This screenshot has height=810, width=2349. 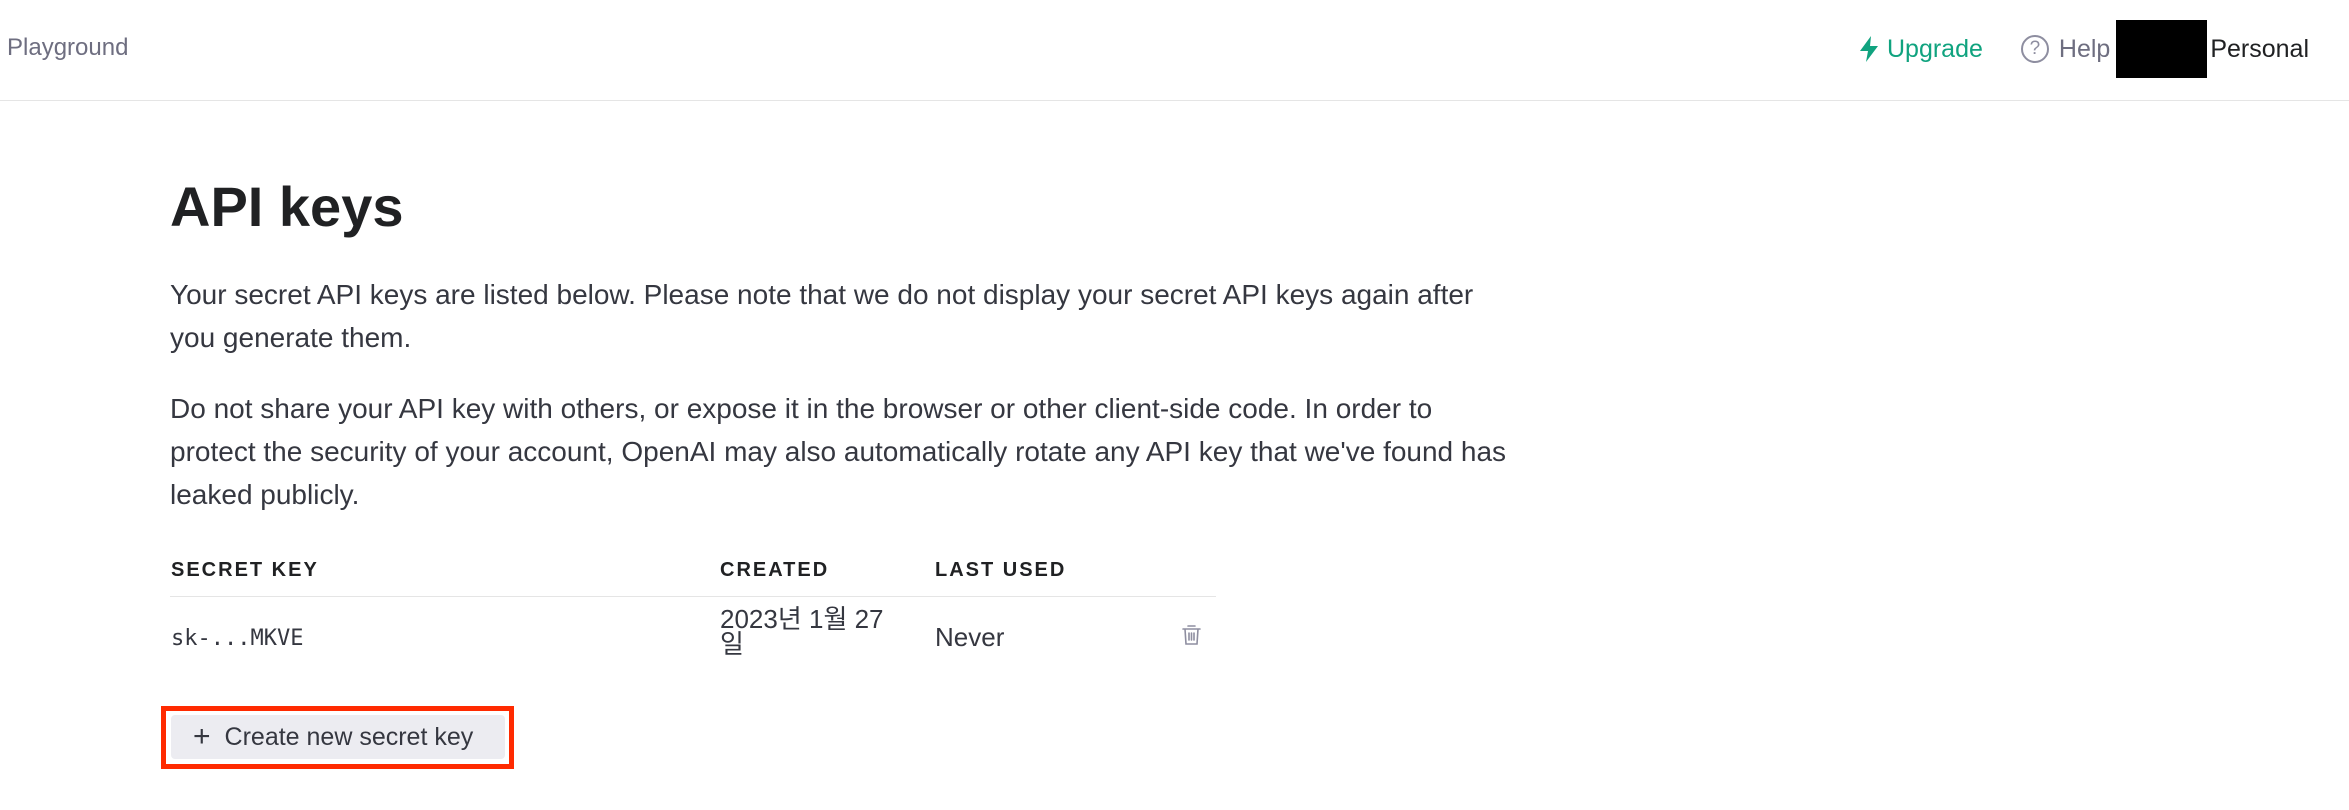 What do you see at coordinates (245, 570) in the screenshot?
I see `column-header-secret-key: SECRET KEY` at bounding box center [245, 570].